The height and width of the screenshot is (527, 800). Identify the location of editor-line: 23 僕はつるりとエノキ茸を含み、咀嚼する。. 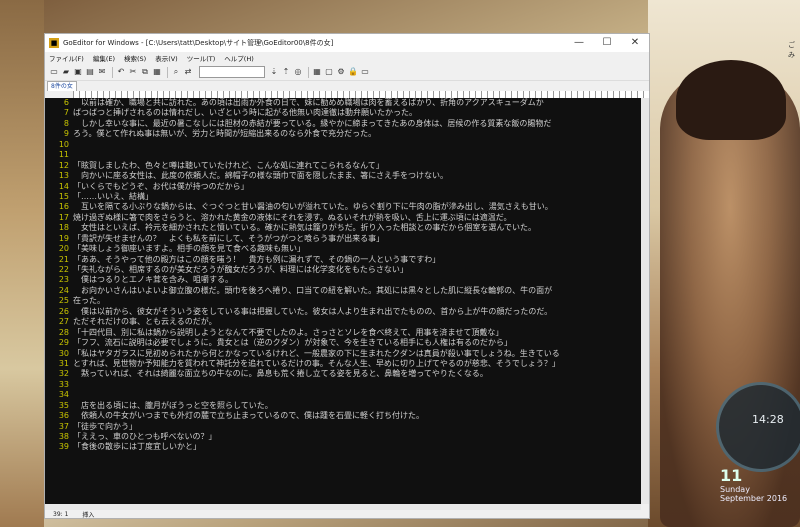
(343, 280).